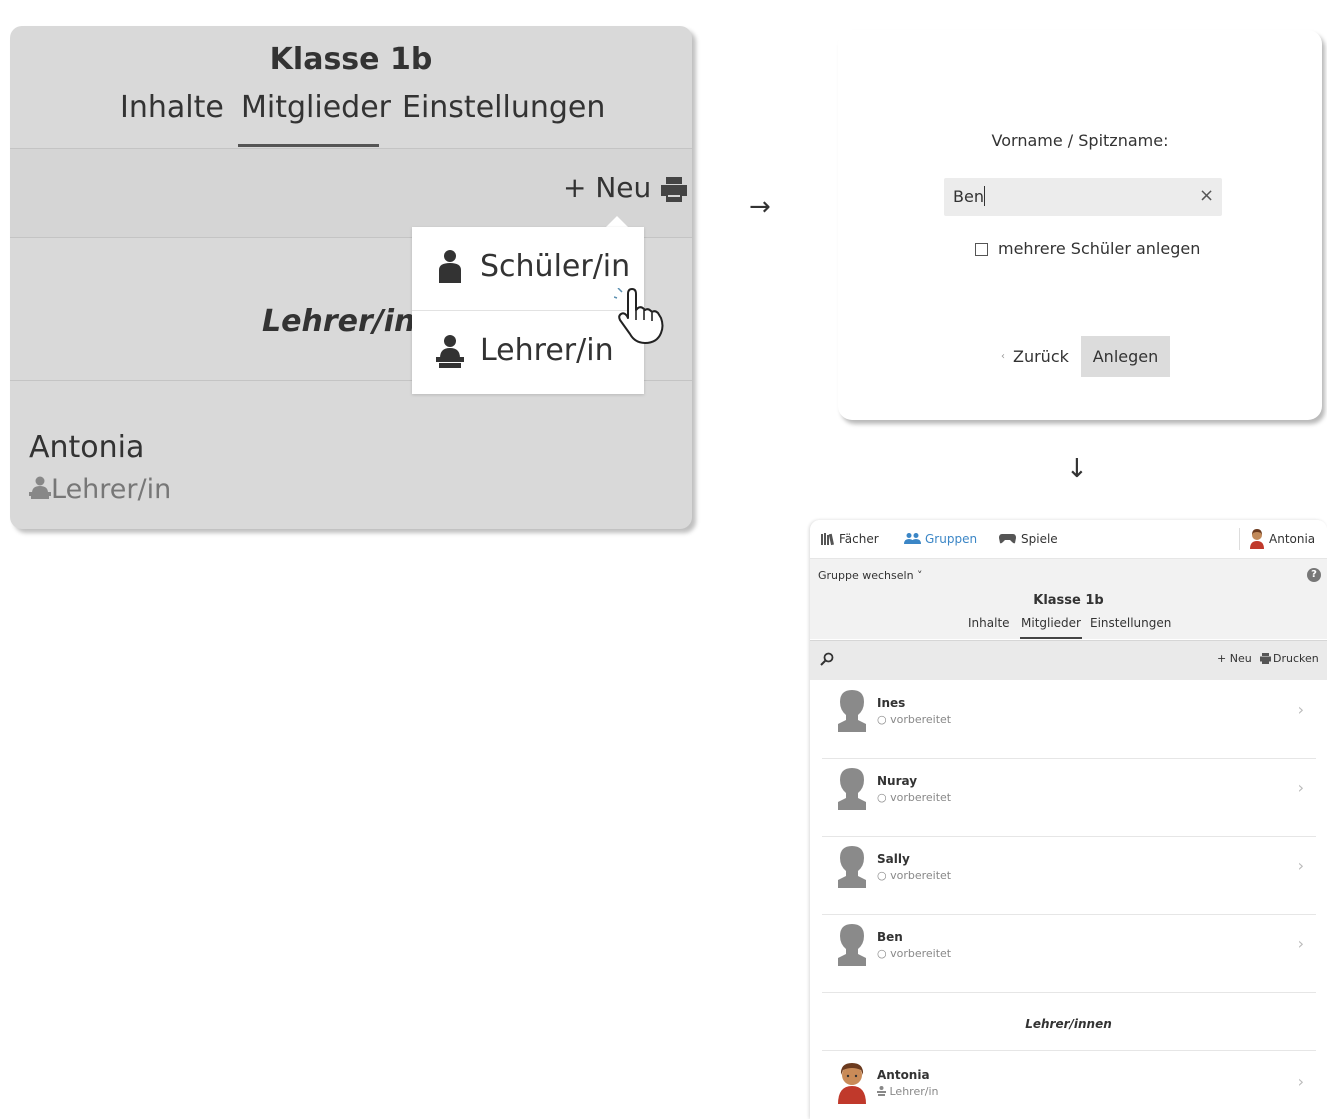 The image size is (1327, 1119). Describe the element at coordinates (1069, 875) in the screenshot. I see `list-item: Sally ○ vorbereitet ›` at that location.